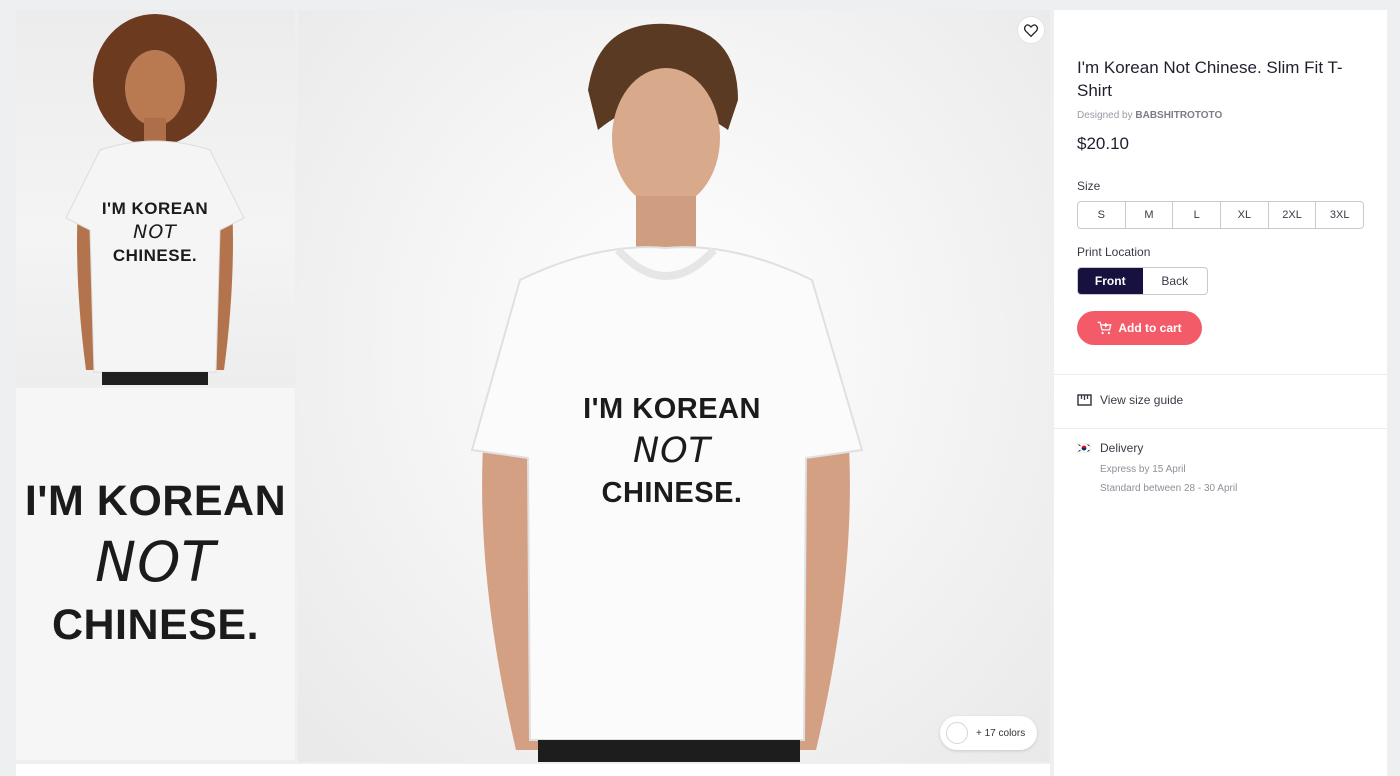  I want to click on print-line-2: NOT, so click(155, 232).